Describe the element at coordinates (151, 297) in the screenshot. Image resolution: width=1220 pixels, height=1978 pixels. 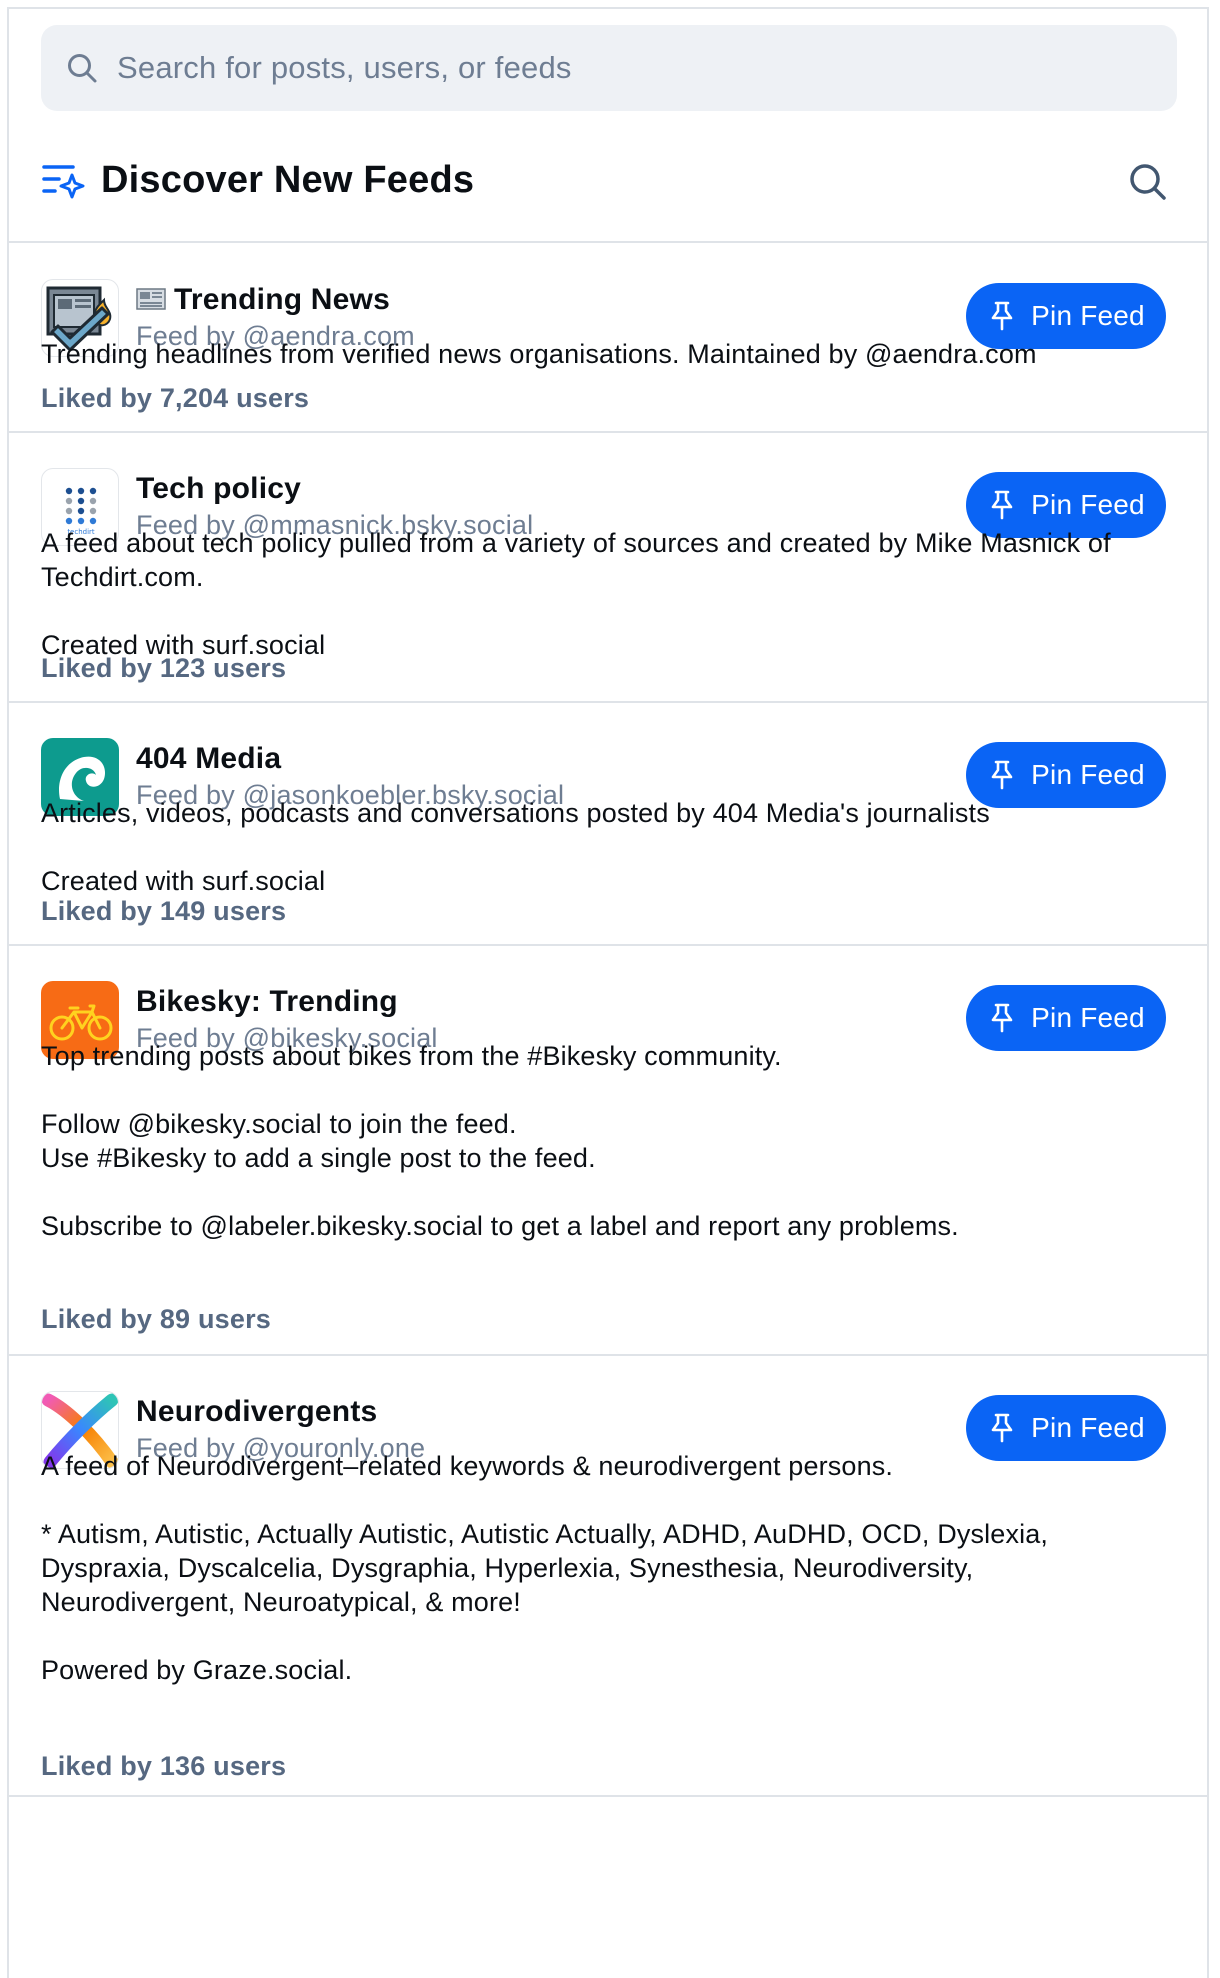
I see `newspaper-emoji-icon` at that location.